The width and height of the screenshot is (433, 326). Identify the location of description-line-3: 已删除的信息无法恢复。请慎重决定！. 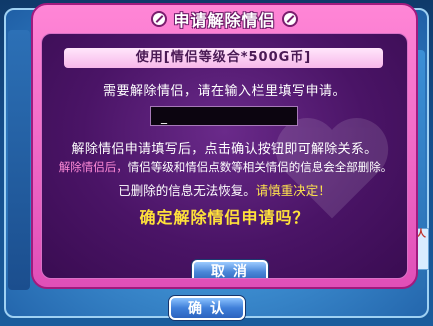
(224, 189).